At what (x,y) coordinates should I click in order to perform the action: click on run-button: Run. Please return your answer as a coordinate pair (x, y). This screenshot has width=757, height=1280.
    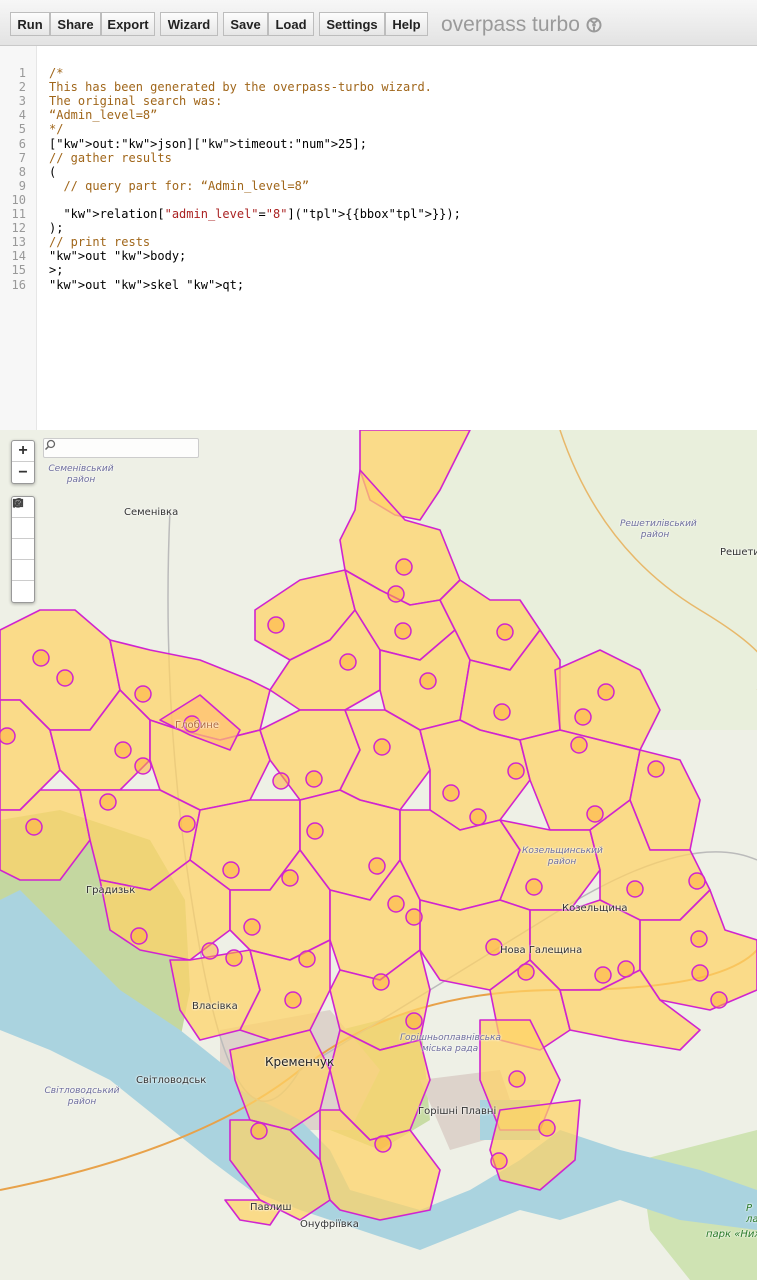
    Looking at the image, I should click on (30, 24).